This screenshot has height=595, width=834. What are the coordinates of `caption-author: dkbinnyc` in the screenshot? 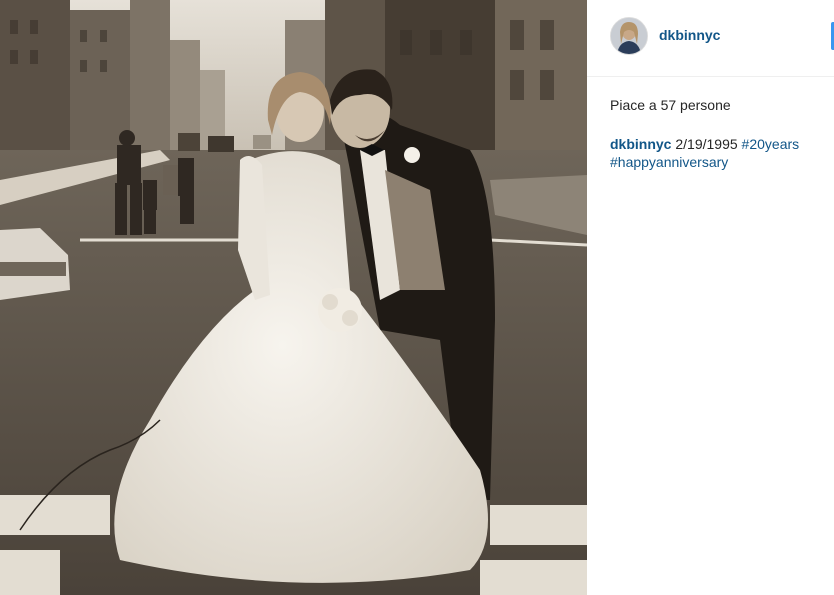 It's located at (640, 144).